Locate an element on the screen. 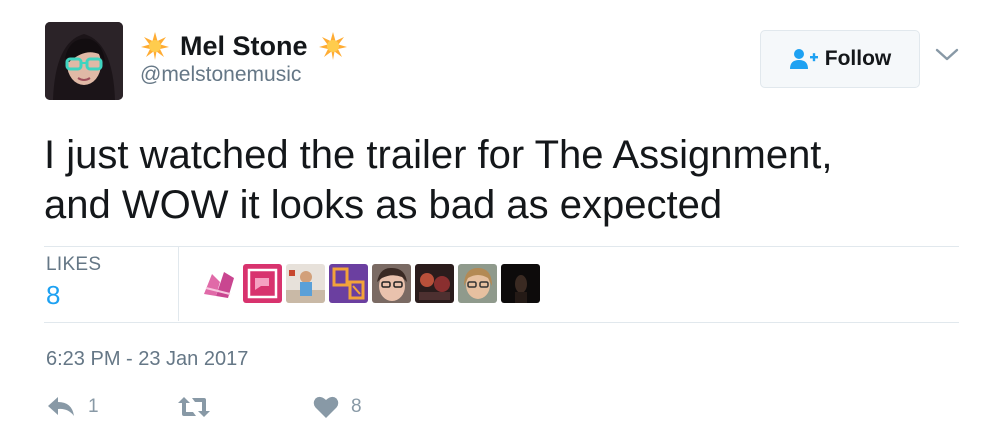 The width and height of the screenshot is (1008, 448). author-name: Mel Stone is located at coordinates (244, 45).